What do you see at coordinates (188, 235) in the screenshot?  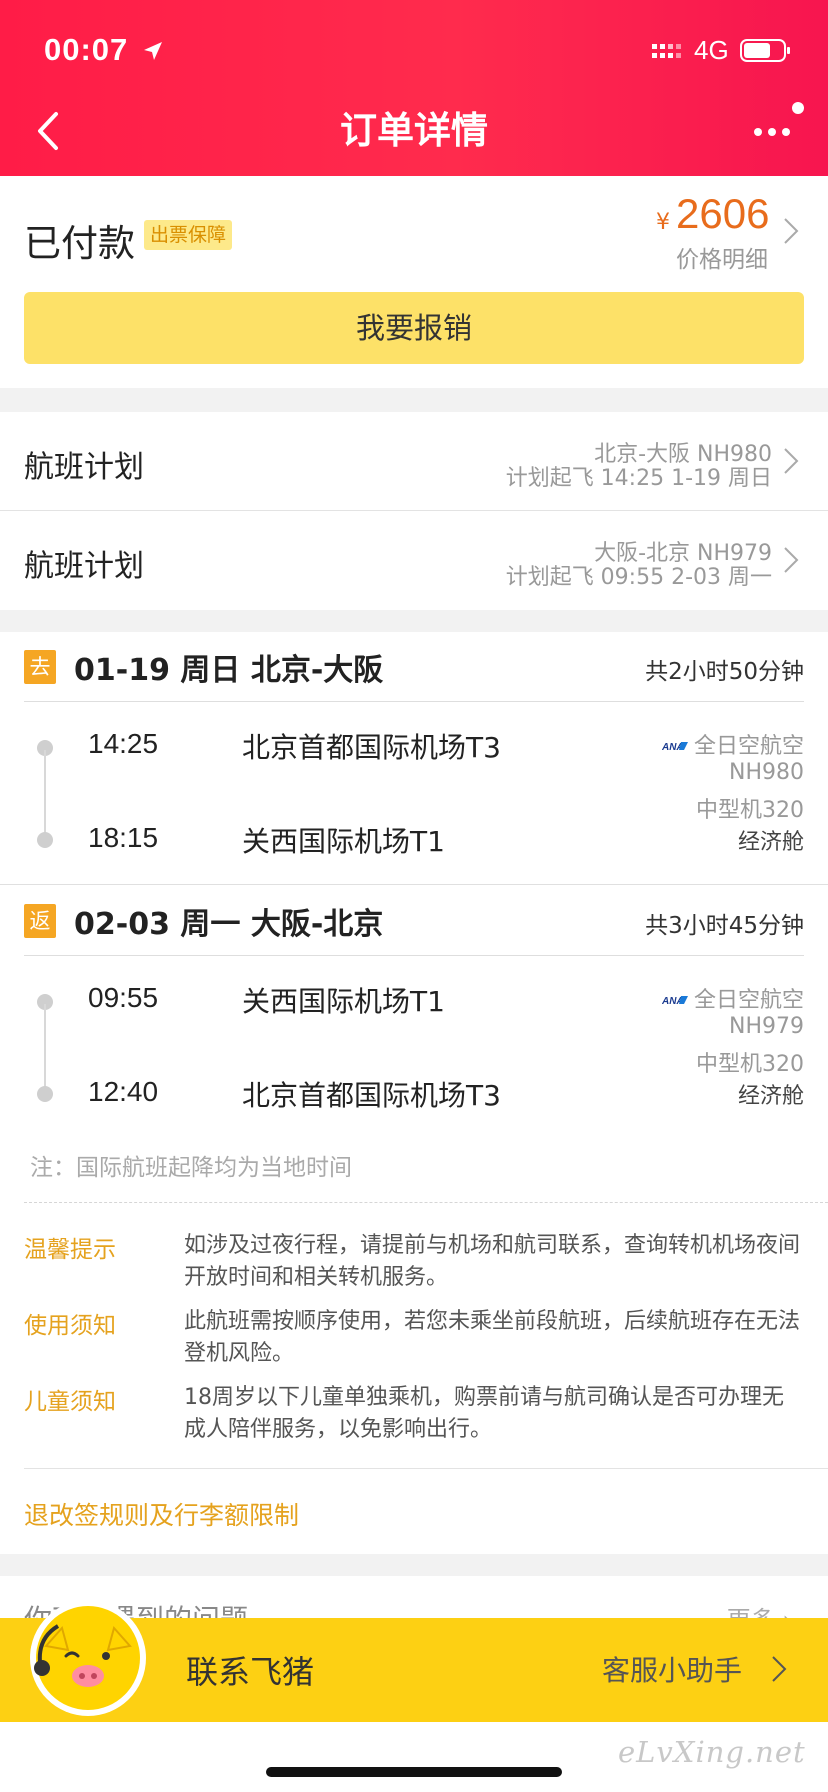 I see `ticket-guarantee-badge: 出票保障` at bounding box center [188, 235].